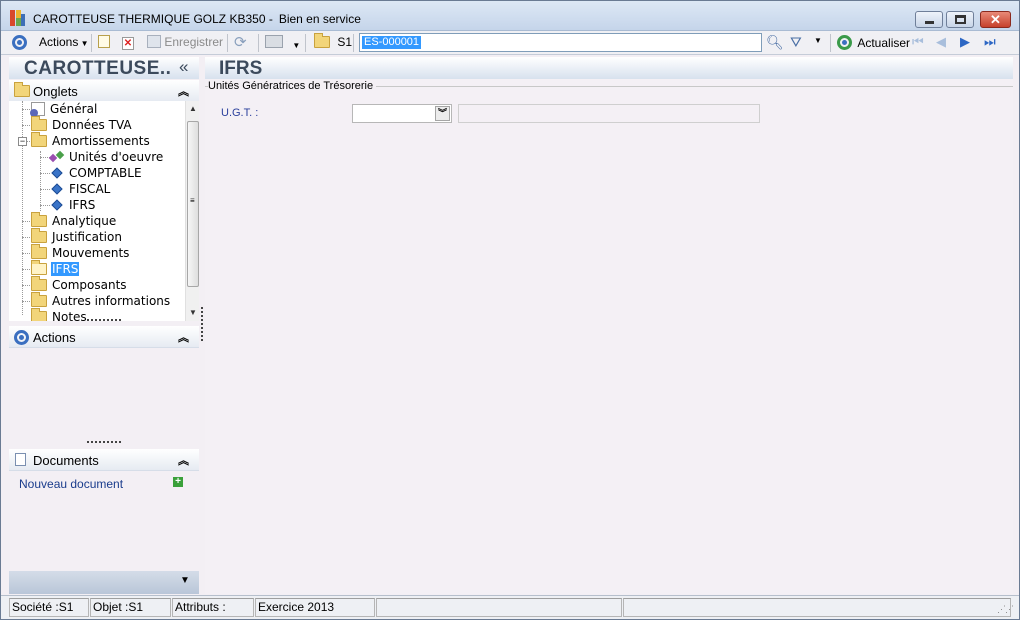 This screenshot has width=1020, height=620. What do you see at coordinates (104, 337) in the screenshot?
I see `actions-section-header: Actions ︽` at bounding box center [104, 337].